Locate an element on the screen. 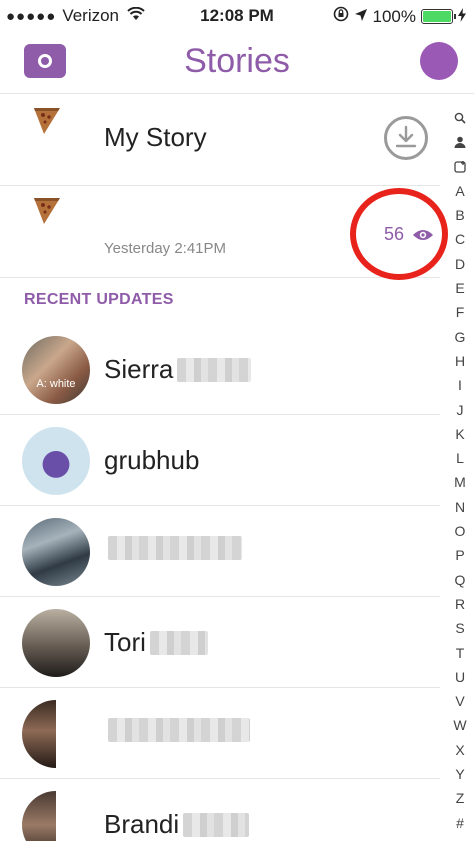 Image resolution: width=474 pixels, height=841 pixels. profile-button is located at coordinates (439, 61).